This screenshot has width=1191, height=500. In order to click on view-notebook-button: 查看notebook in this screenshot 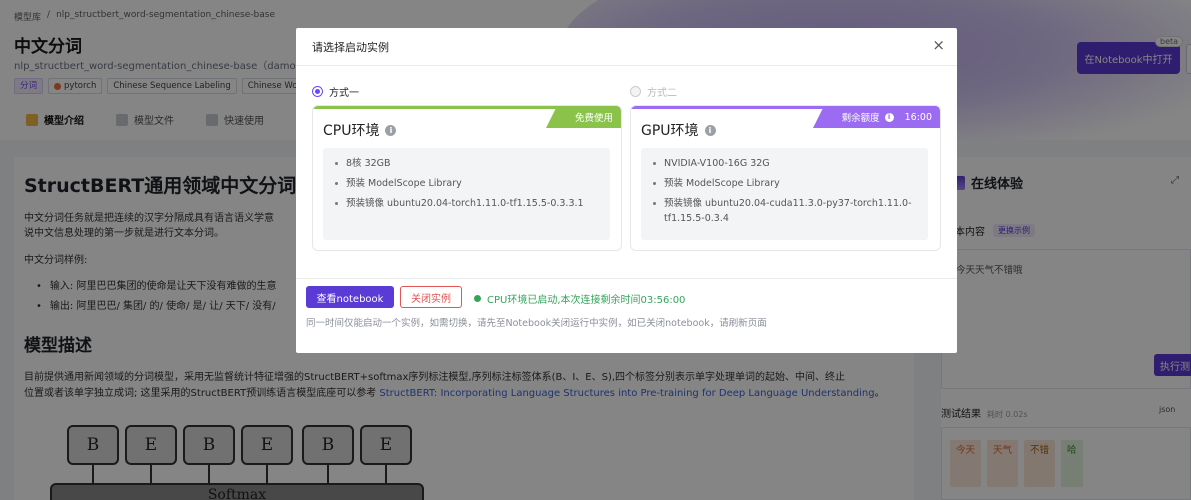, I will do `click(350, 297)`.